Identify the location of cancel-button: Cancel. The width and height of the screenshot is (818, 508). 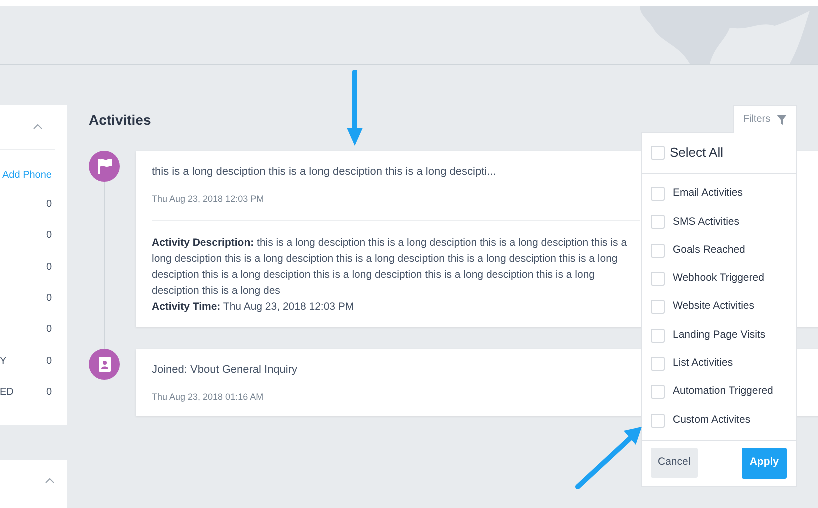
(674, 463).